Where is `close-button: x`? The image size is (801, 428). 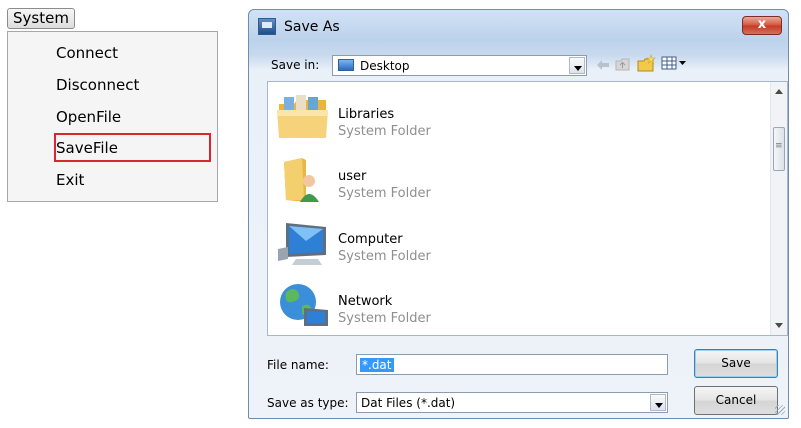 close-button: x is located at coordinates (762, 25).